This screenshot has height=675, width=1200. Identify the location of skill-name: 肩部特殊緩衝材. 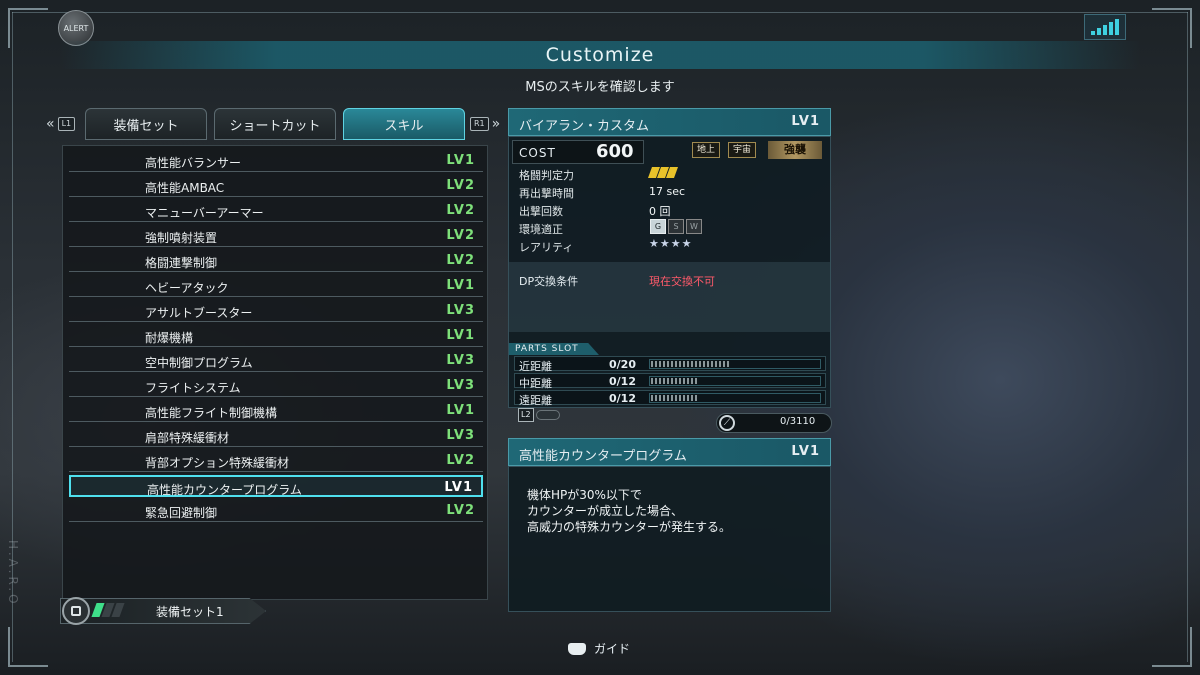
(187, 438).